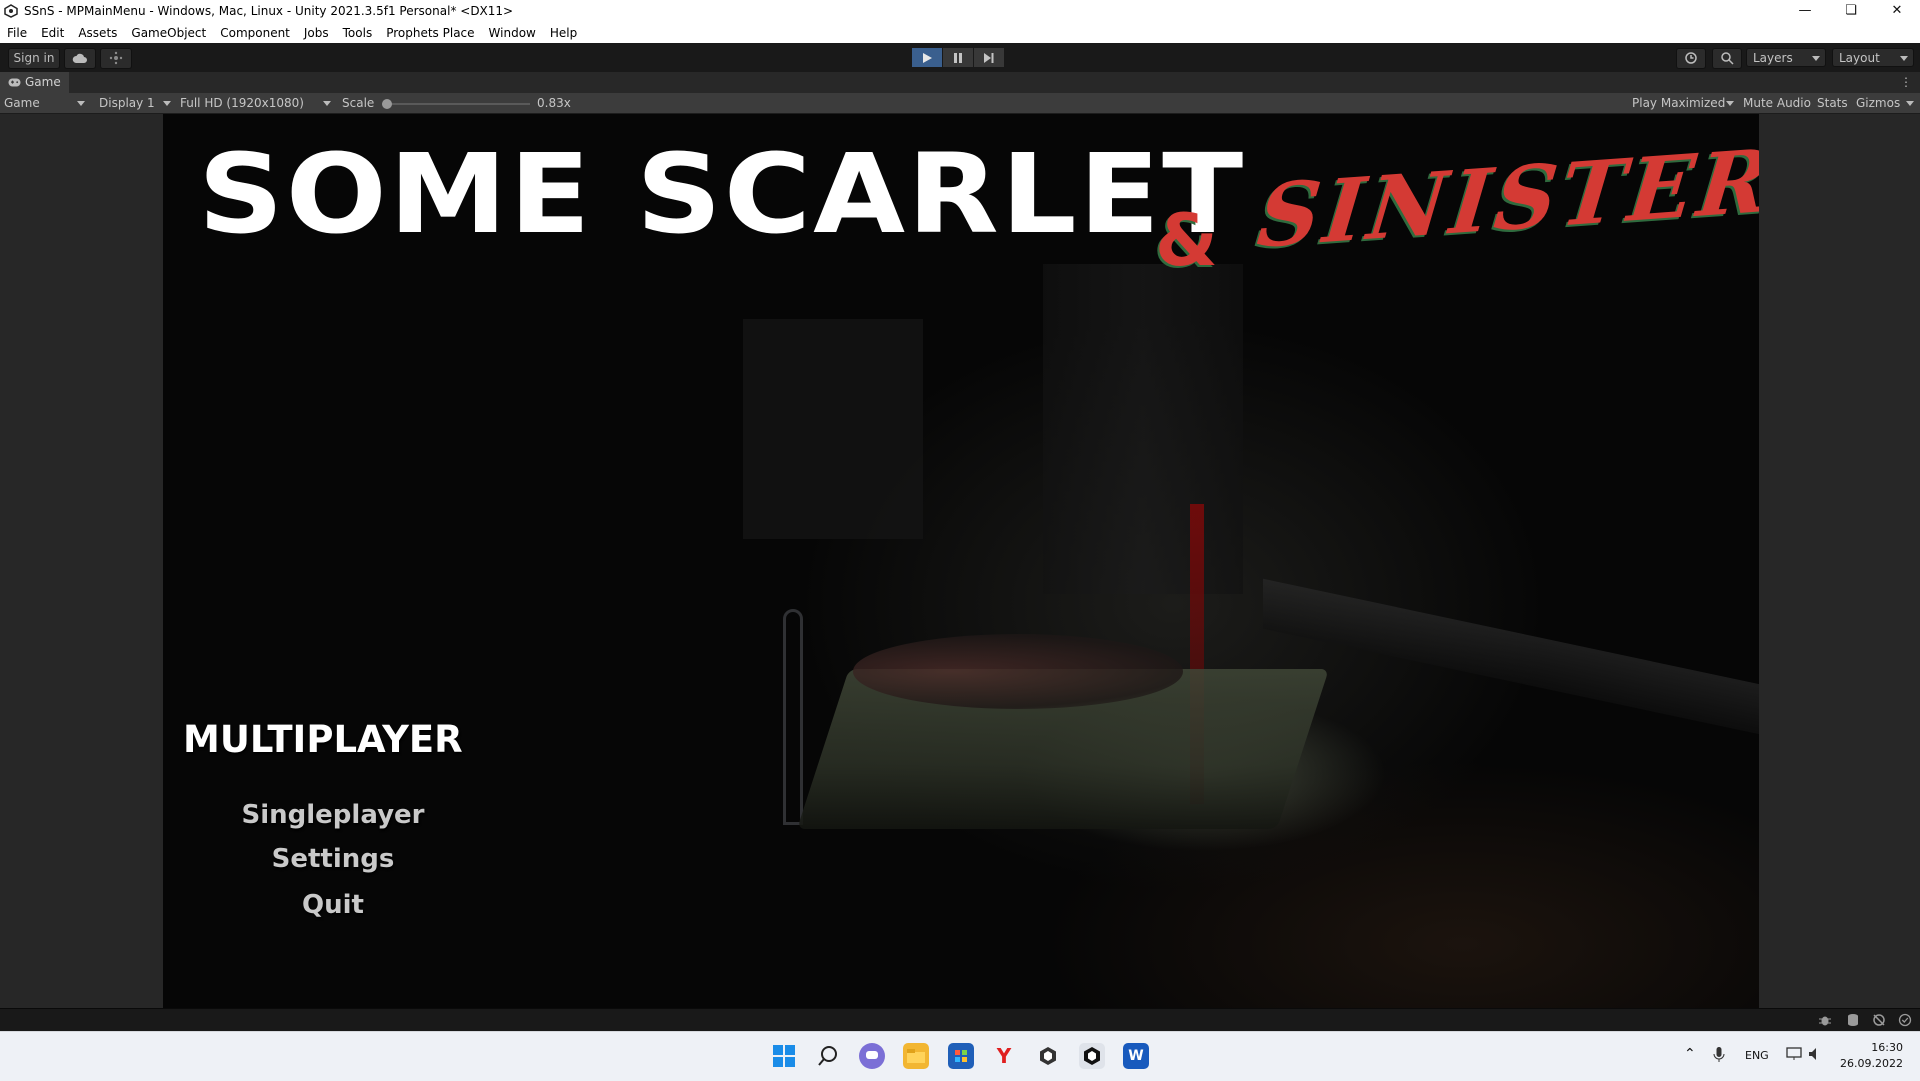 The height and width of the screenshot is (1081, 1920). I want to click on menu-component: Component, so click(255, 33).